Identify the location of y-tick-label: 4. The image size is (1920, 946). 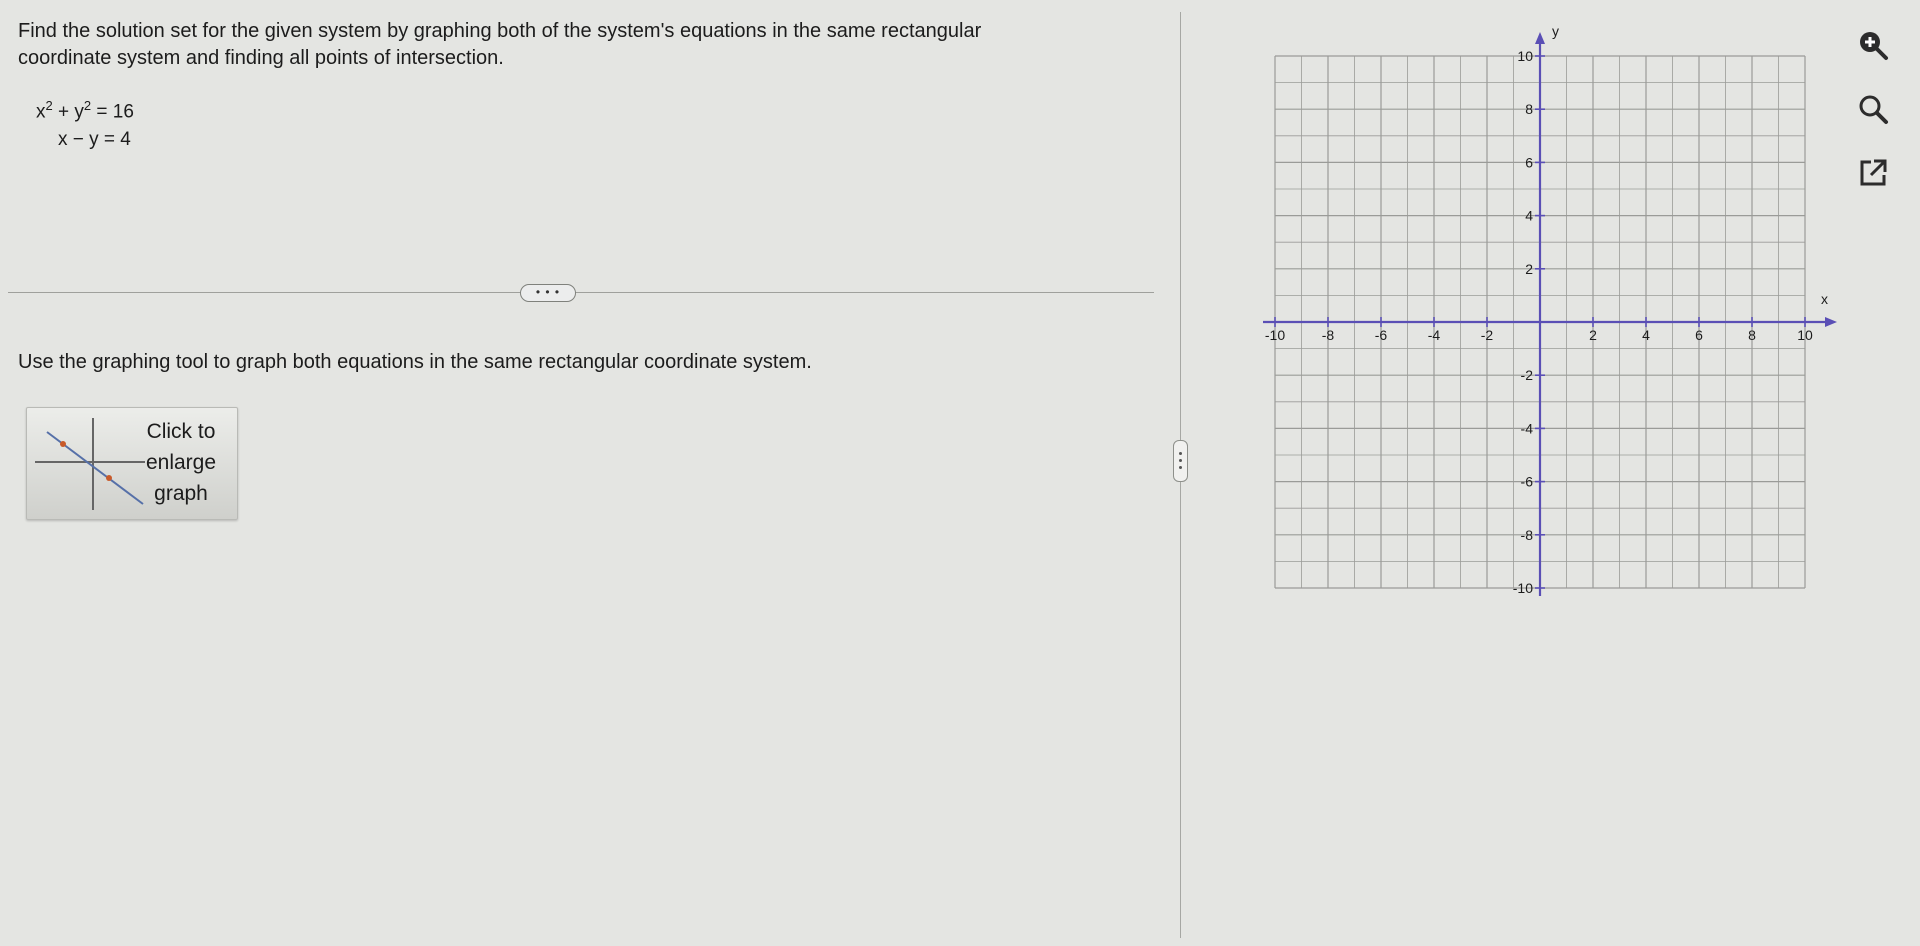
(1529, 216).